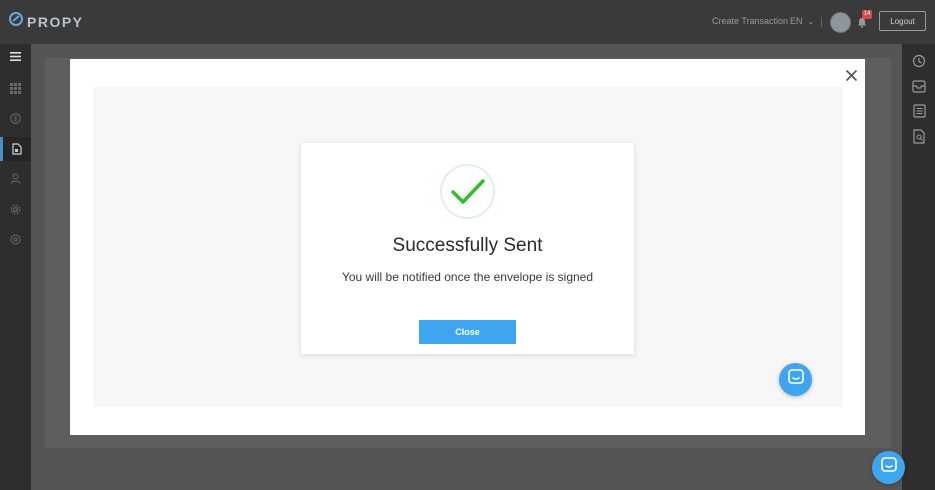 Image resolution: width=935 pixels, height=490 pixels. What do you see at coordinates (821, 22) in the screenshot?
I see `divider` at bounding box center [821, 22].